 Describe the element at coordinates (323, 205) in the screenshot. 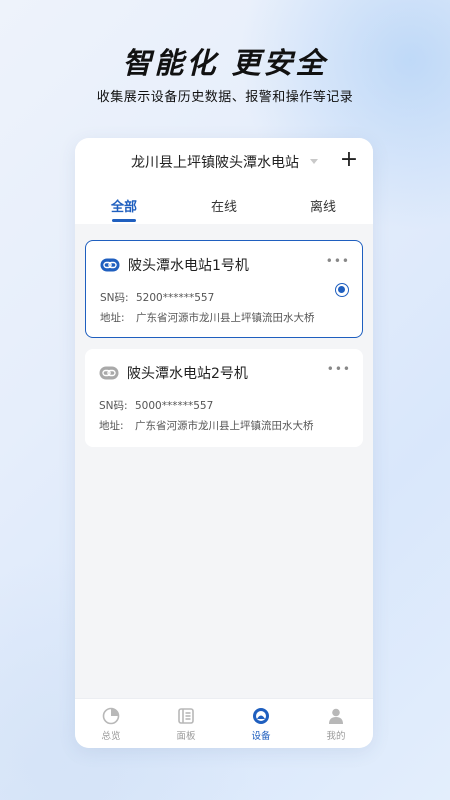

I see `tab-offline: 离线` at that location.